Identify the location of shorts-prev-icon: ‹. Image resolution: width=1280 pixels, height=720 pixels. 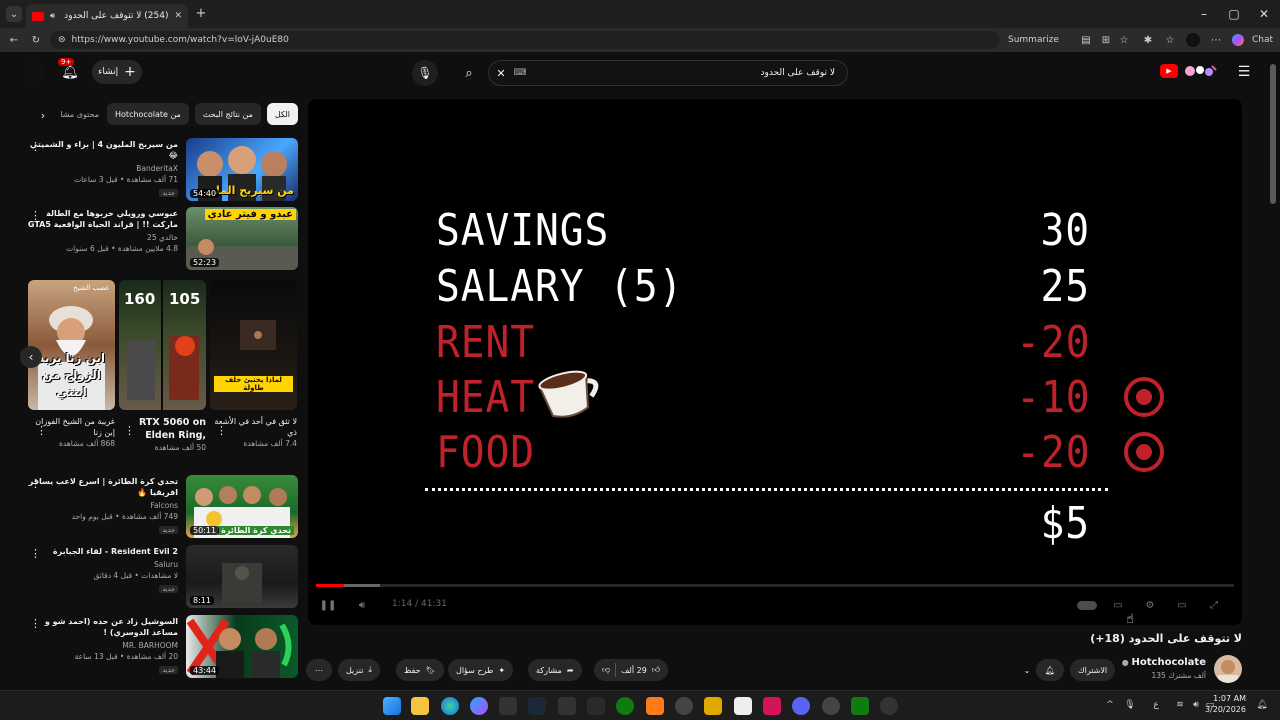
(31, 357).